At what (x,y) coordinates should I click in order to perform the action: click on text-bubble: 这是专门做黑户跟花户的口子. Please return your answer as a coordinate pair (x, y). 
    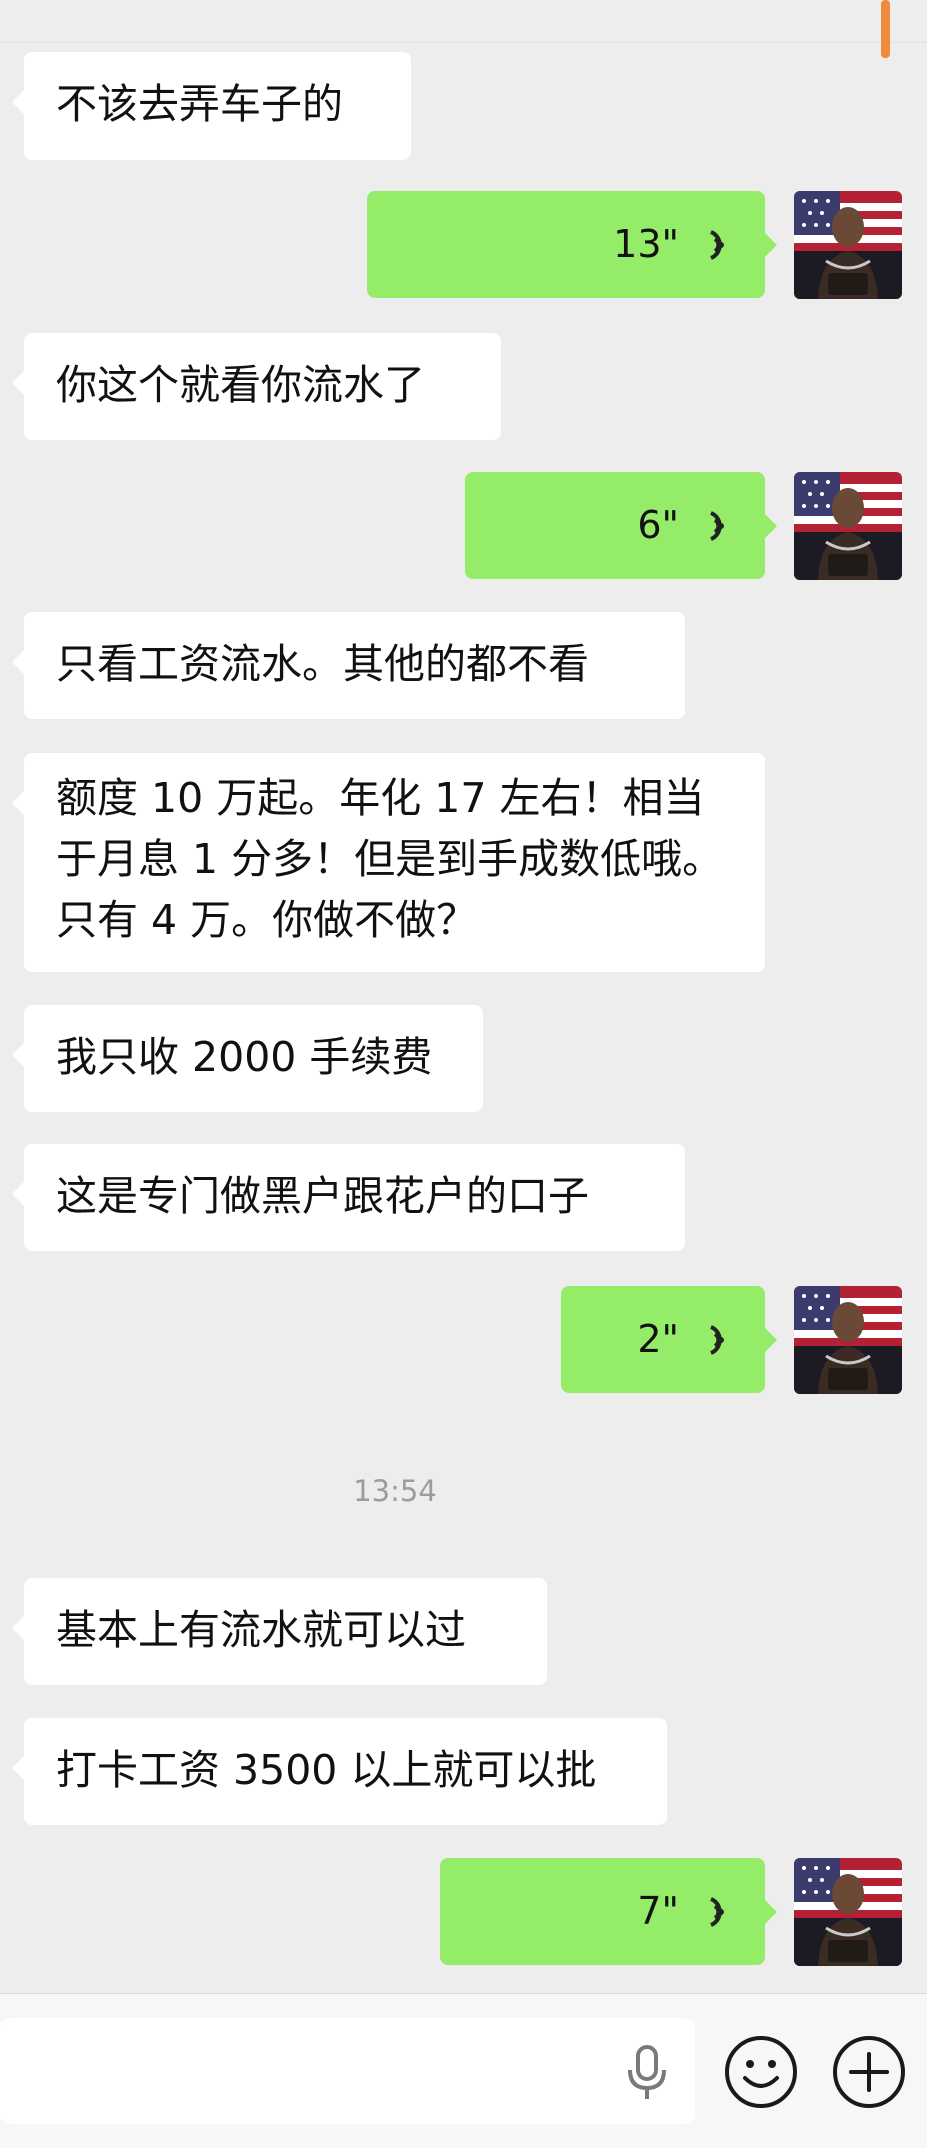
    Looking at the image, I should click on (348, 1197).